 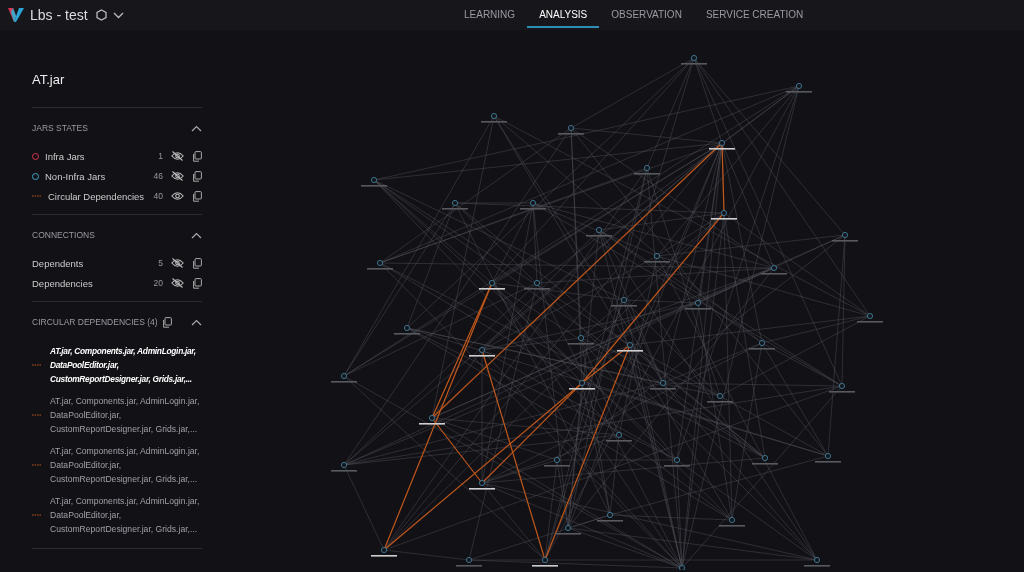 I want to click on nav-tab: OBSERVATION, so click(x=646, y=15).